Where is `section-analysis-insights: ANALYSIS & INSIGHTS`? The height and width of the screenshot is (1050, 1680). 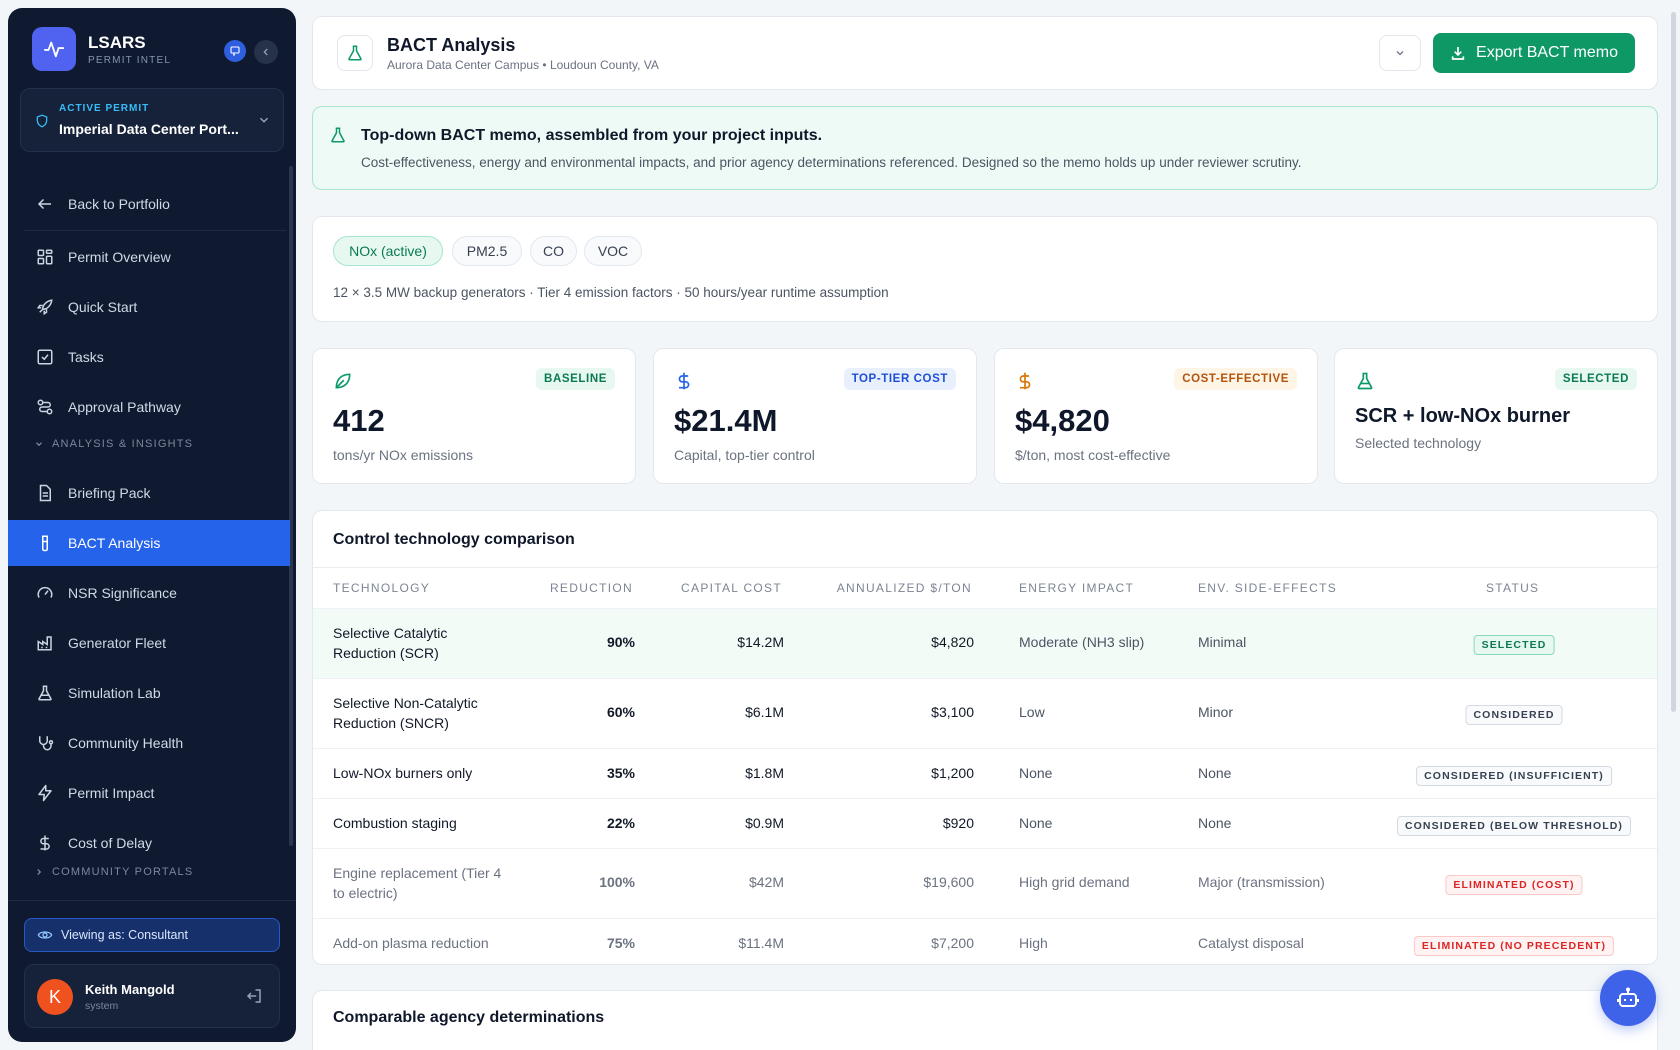 section-analysis-insights: ANALYSIS & INSIGHTS is located at coordinates (113, 444).